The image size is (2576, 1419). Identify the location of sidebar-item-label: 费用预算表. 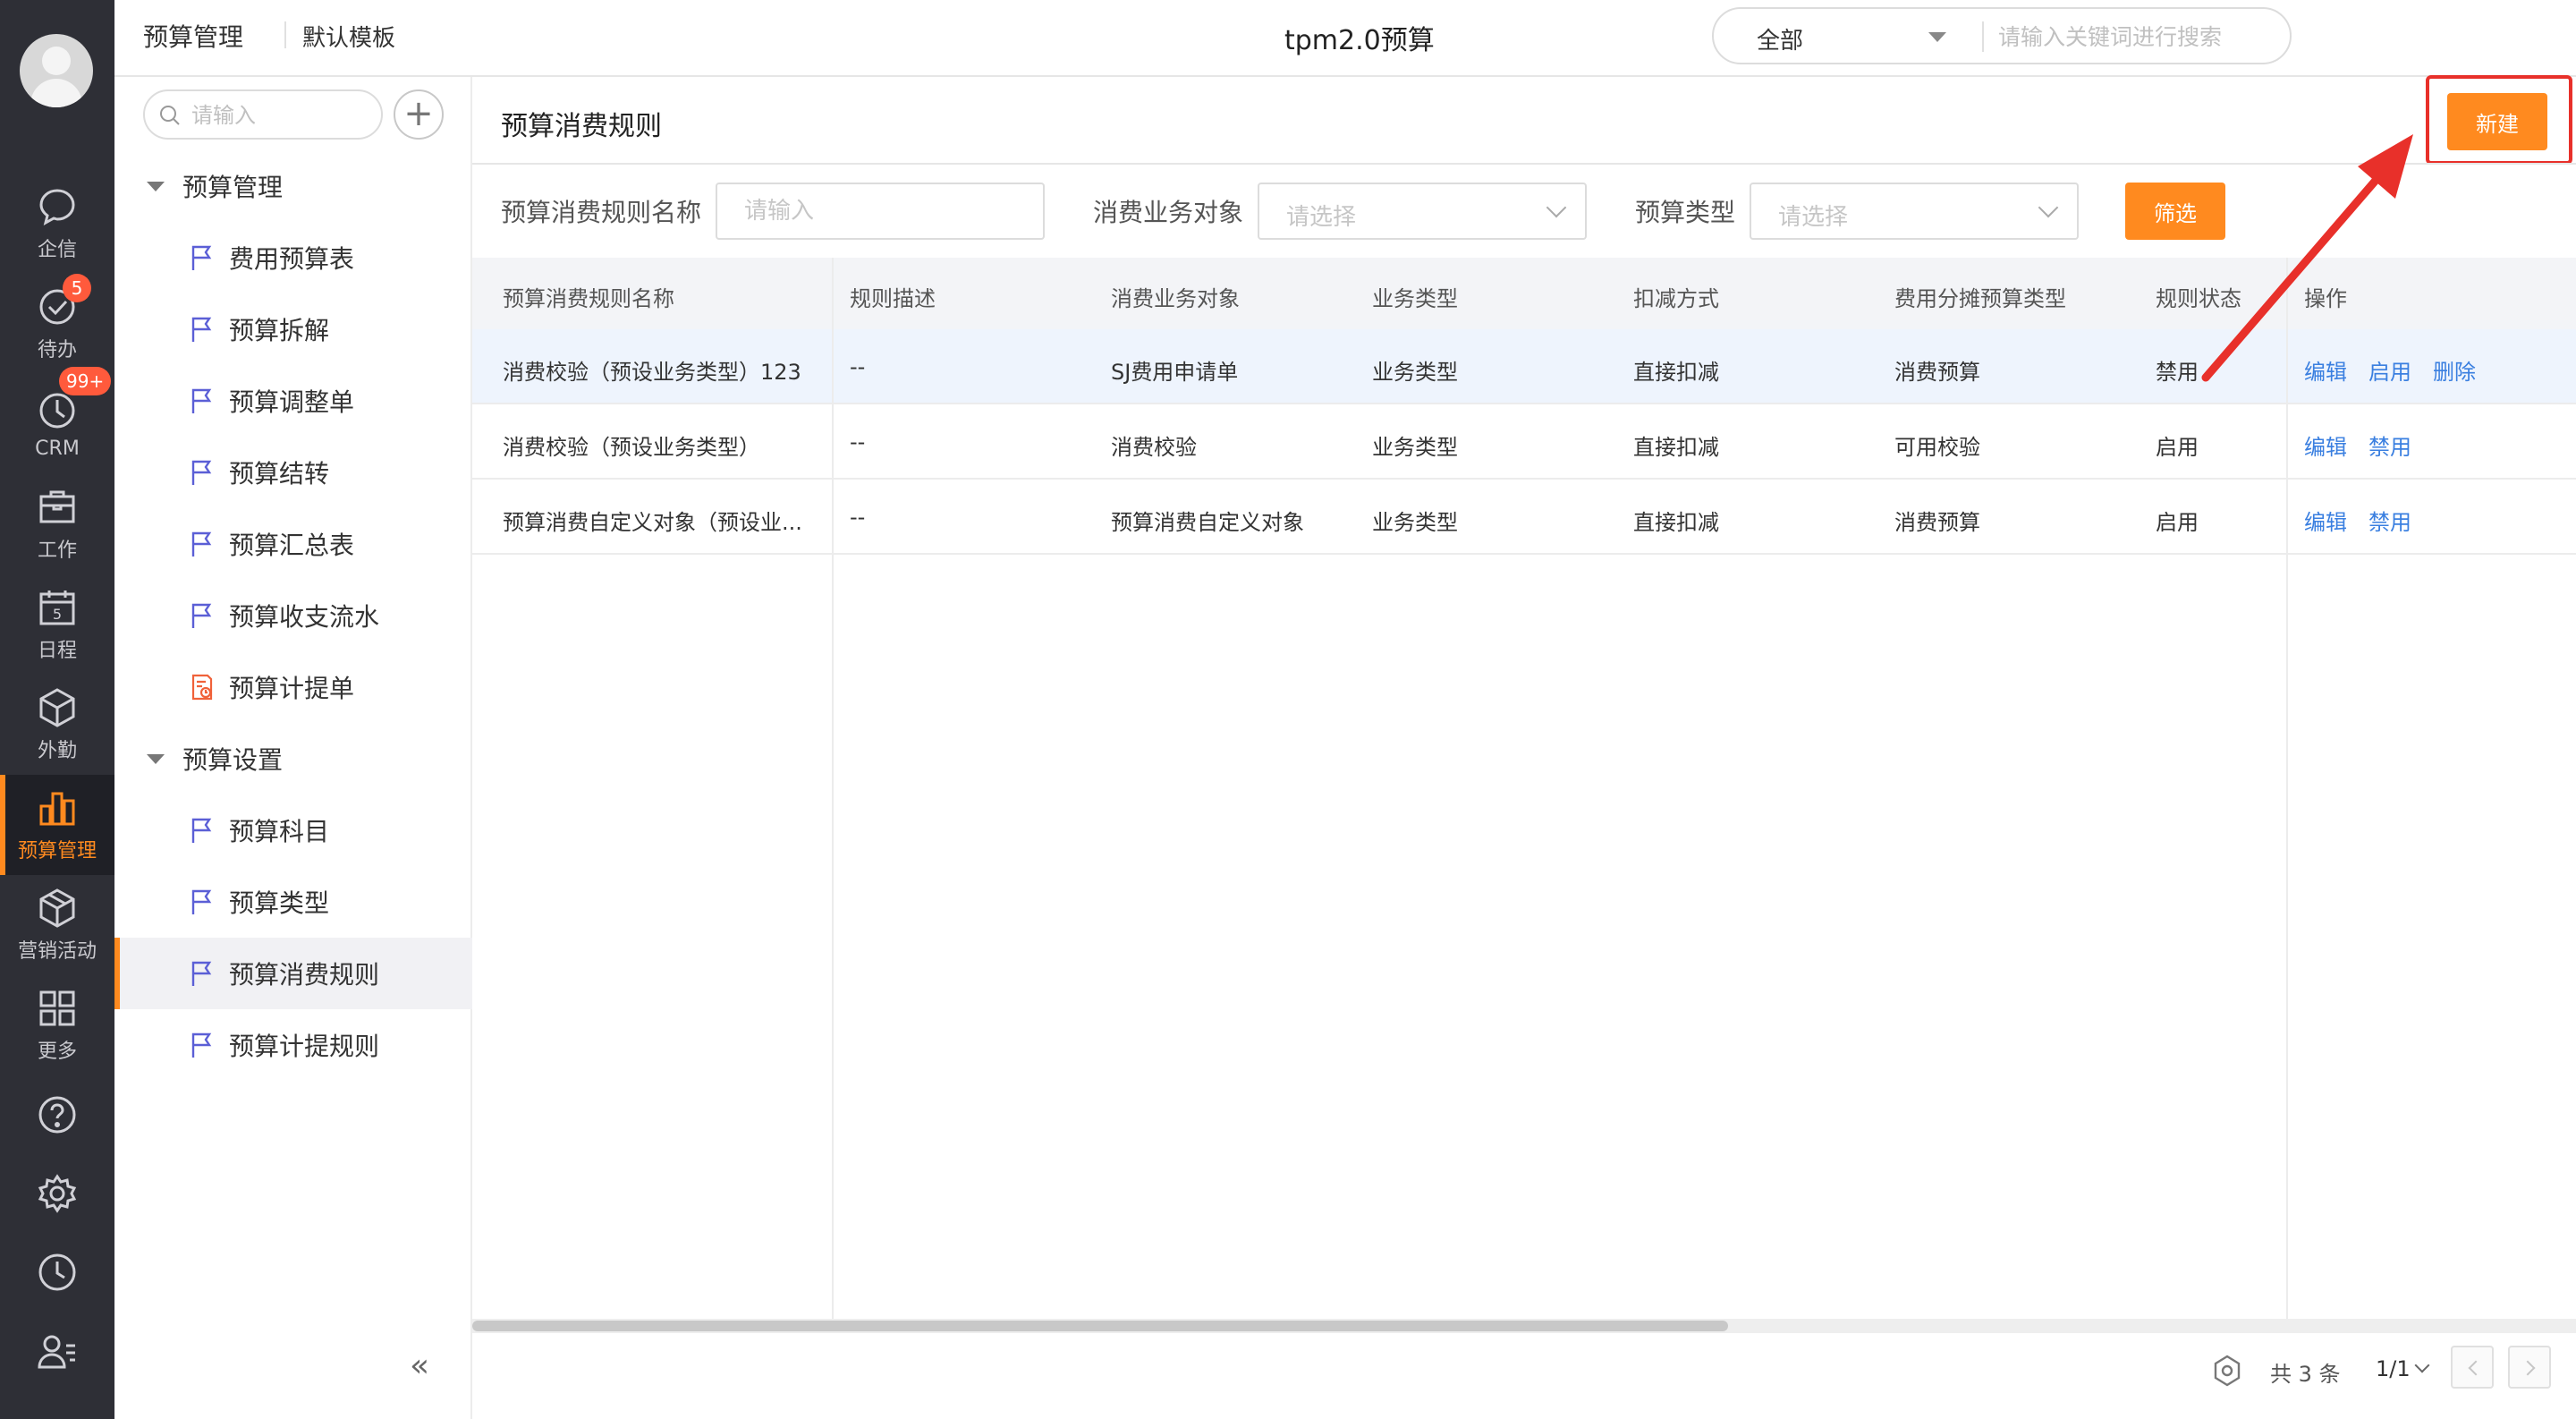
(292, 259).